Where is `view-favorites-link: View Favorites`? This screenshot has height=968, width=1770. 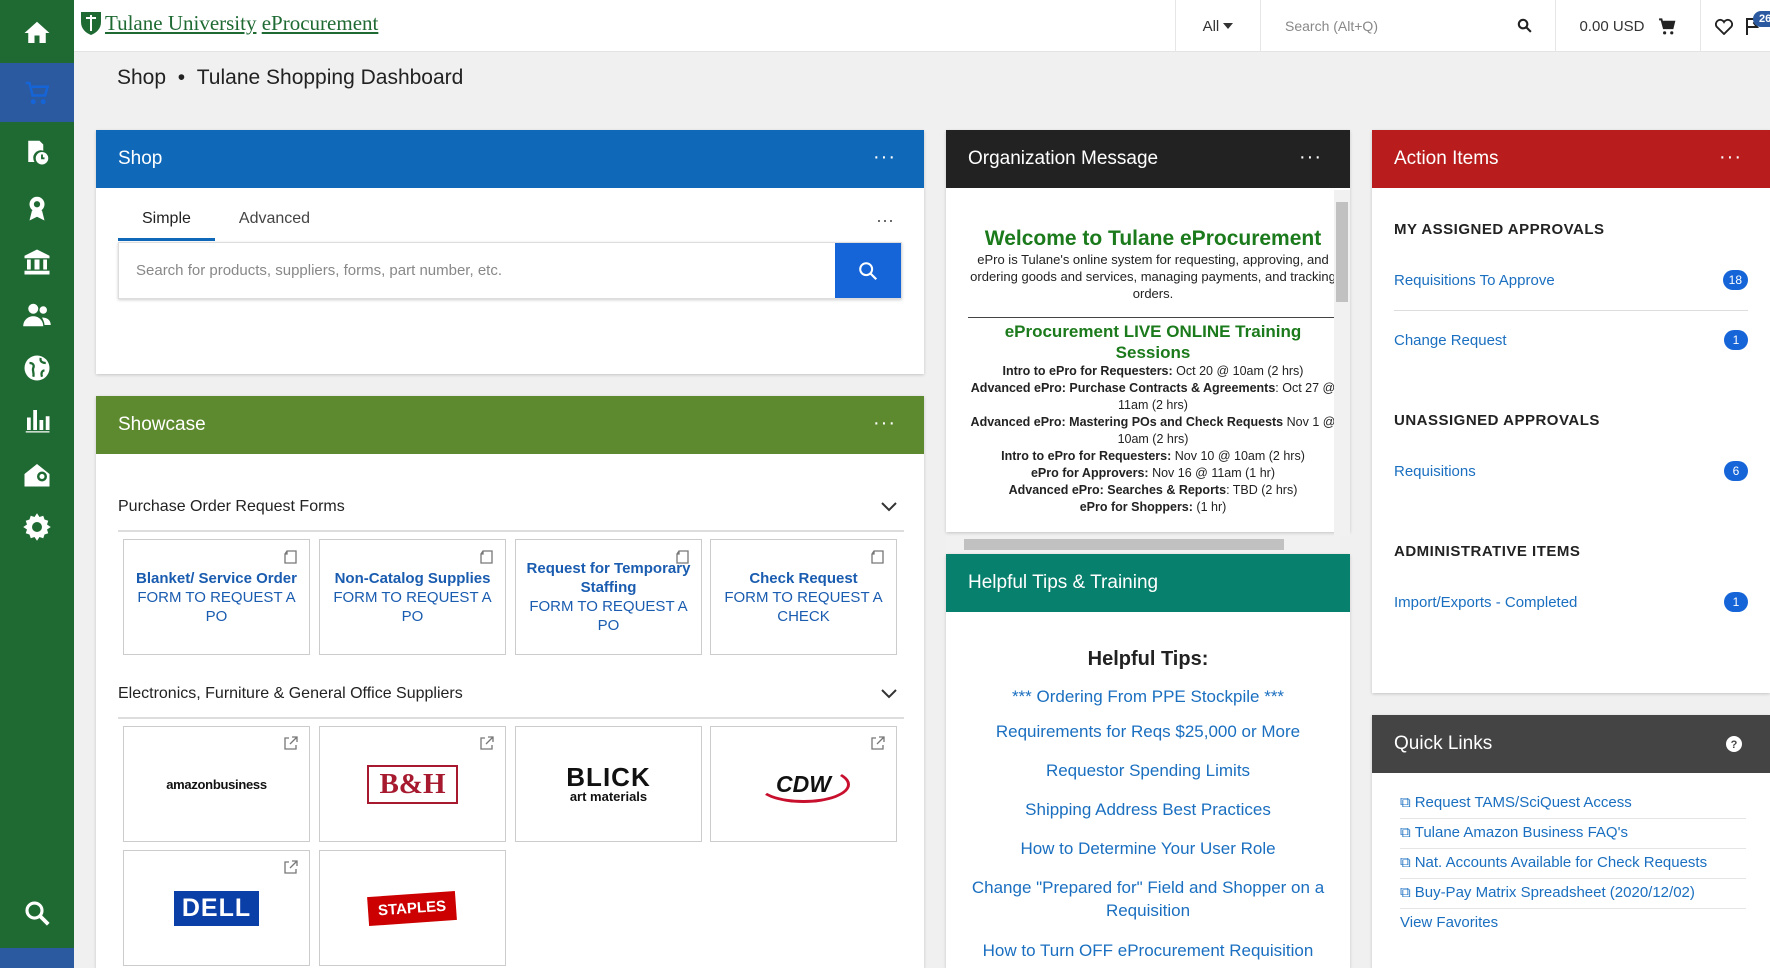
view-favorites-link: View Favorites is located at coordinates (1573, 926).